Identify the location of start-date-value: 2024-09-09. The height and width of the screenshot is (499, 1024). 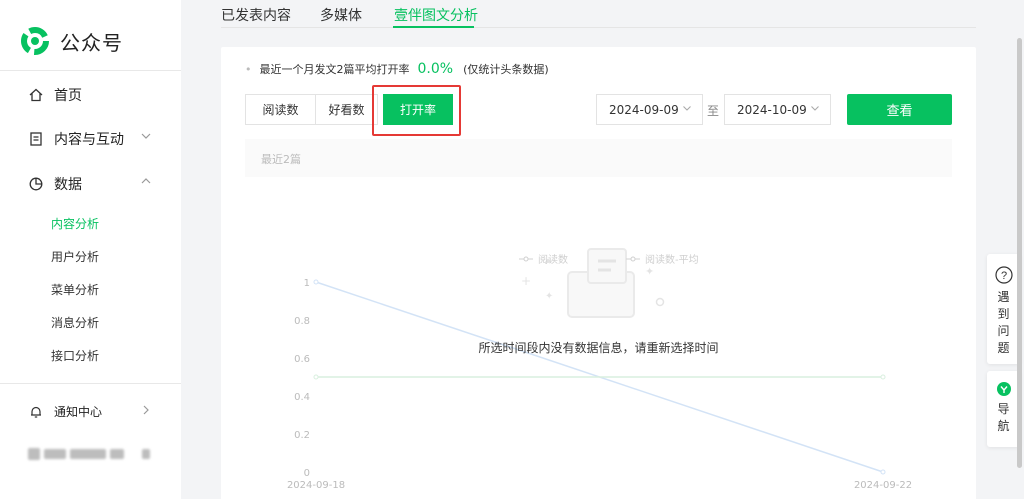
(644, 109).